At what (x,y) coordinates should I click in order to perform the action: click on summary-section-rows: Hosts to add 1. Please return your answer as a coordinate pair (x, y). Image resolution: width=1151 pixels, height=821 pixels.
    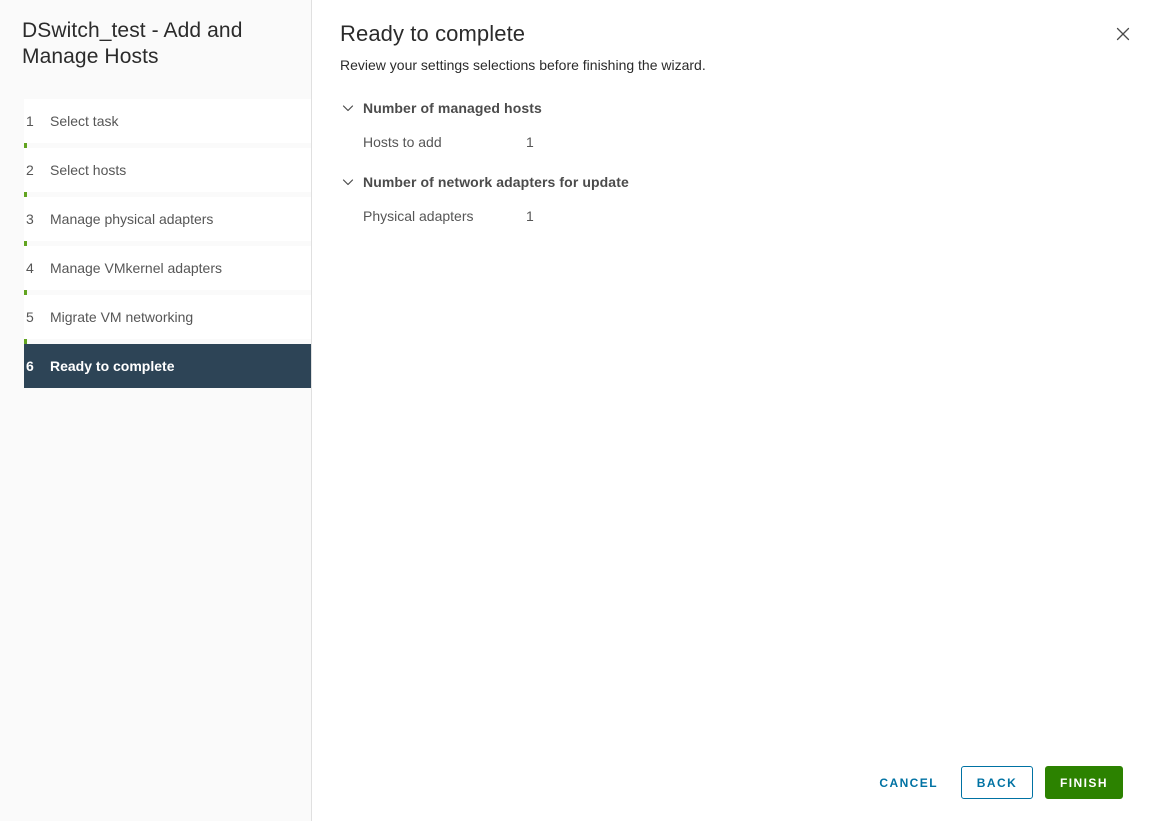
    Looking at the image, I should click on (731, 141).